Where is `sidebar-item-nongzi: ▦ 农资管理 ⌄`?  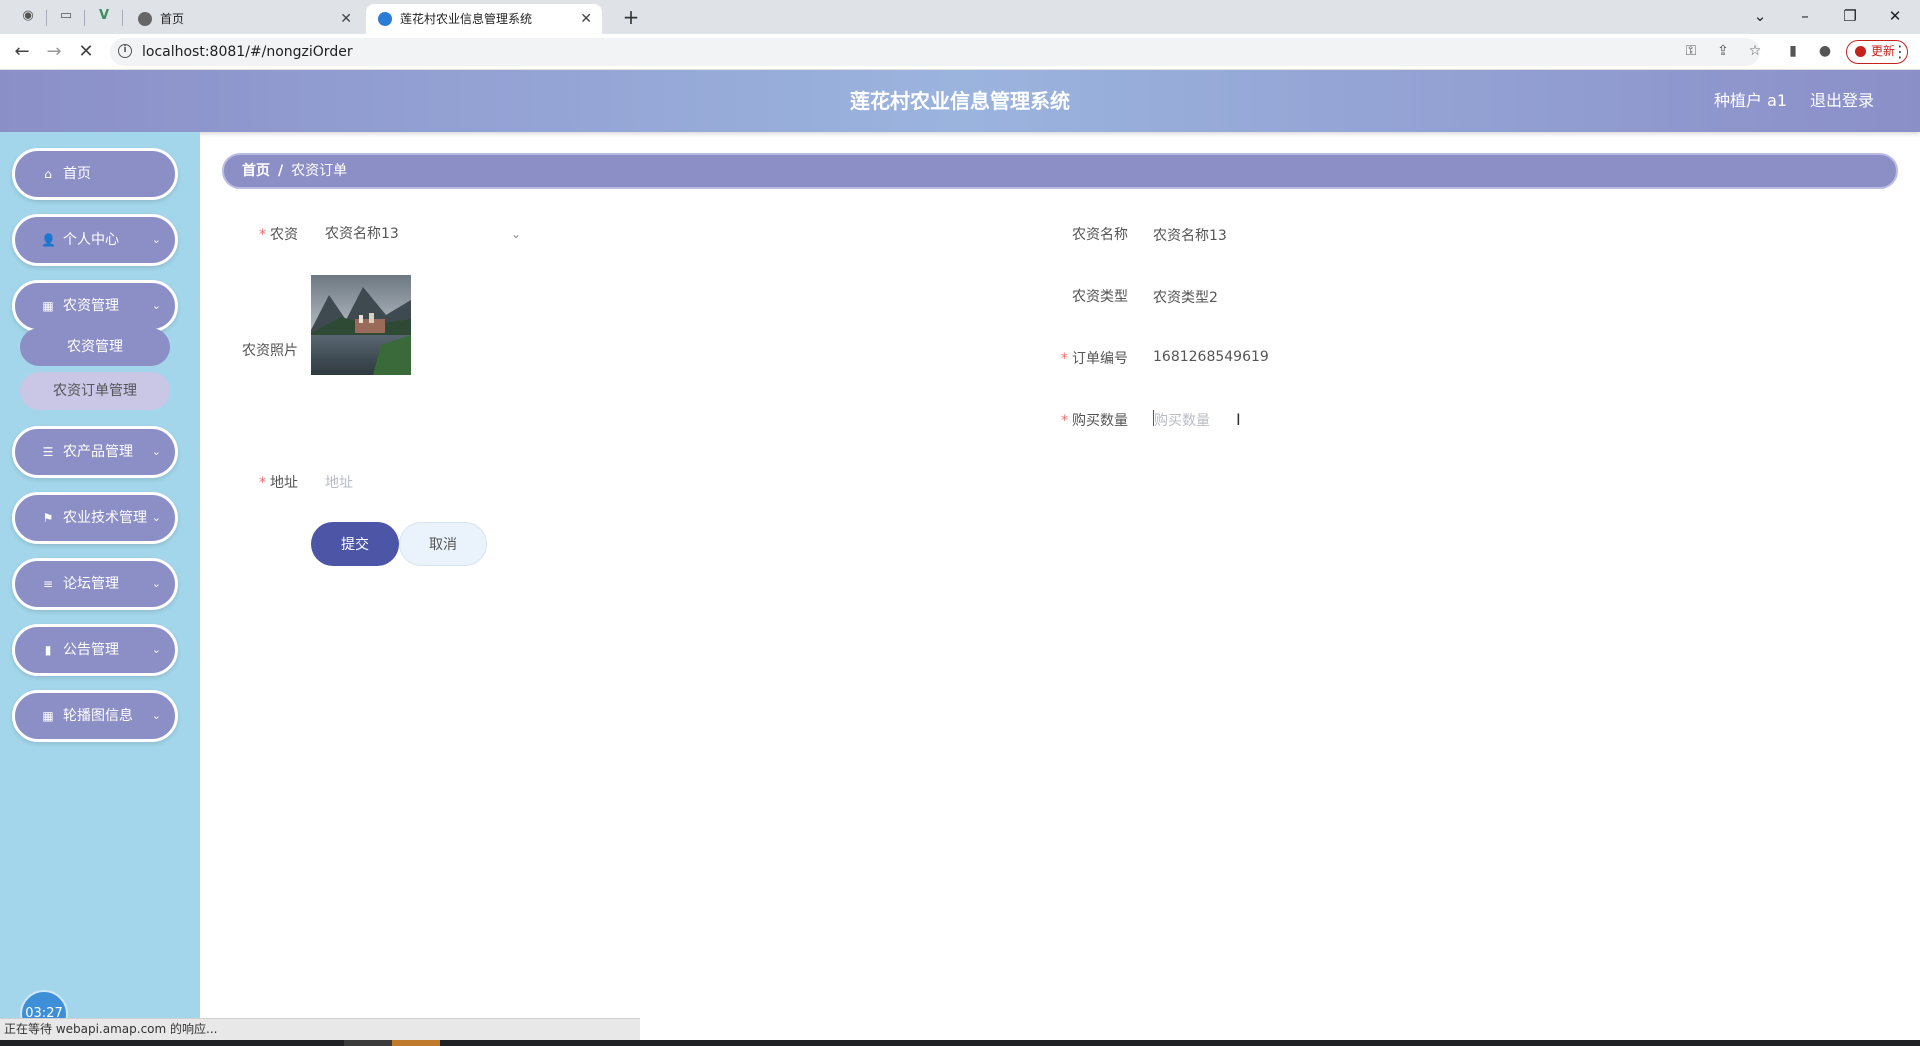 sidebar-item-nongzi: ▦ 农资管理 ⌄ is located at coordinates (95, 306).